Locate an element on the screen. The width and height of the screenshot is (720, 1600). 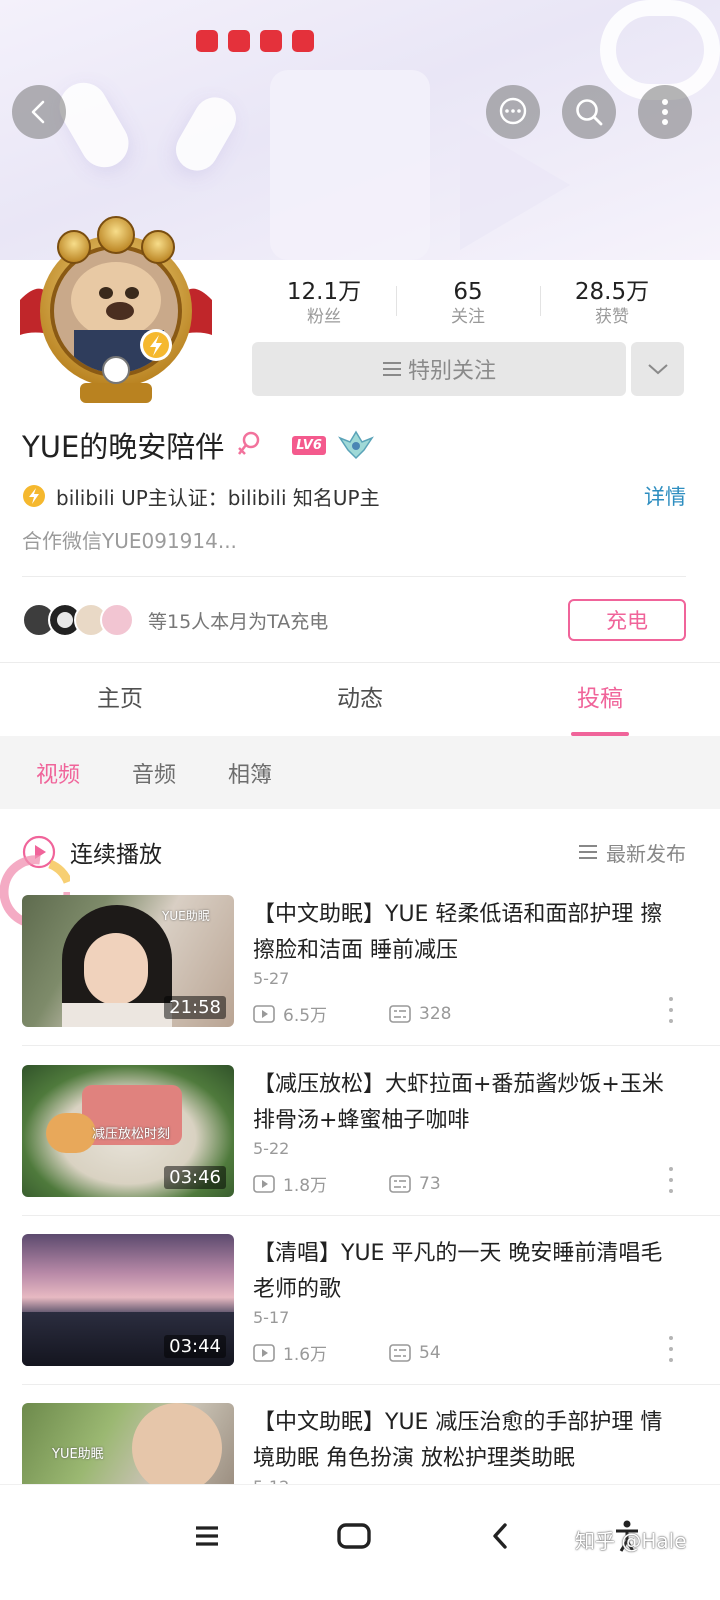
video-meta: 1.6万 54 is located at coordinates (347, 1352).